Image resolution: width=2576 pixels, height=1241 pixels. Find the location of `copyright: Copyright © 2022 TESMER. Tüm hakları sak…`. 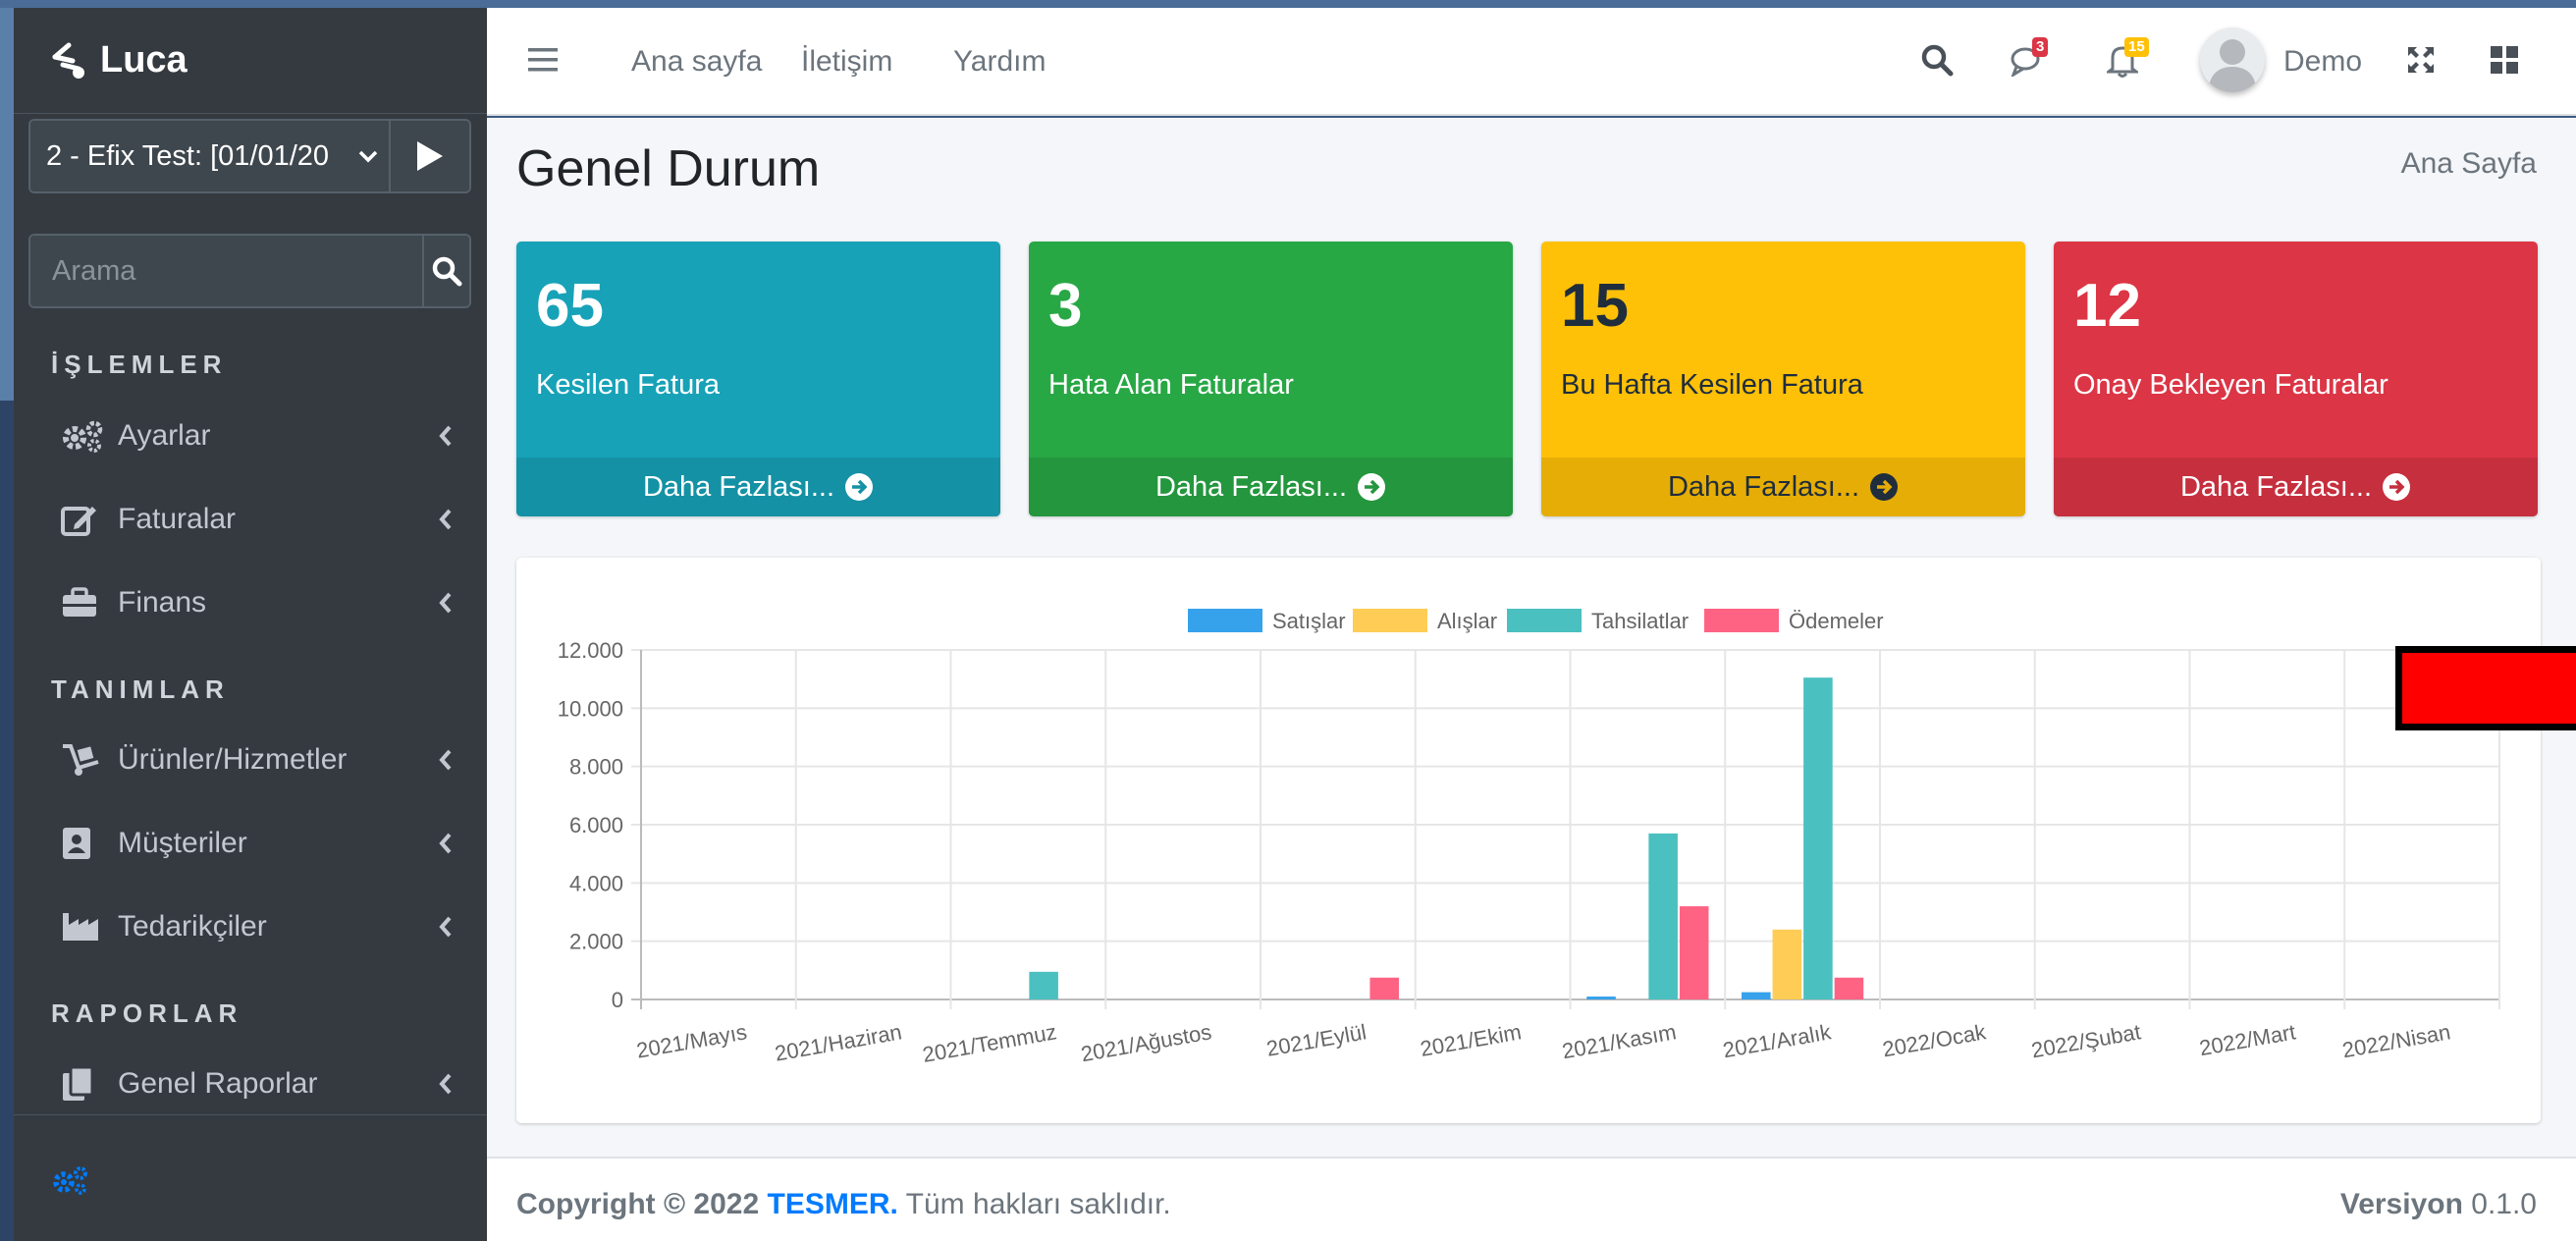

copyright: Copyright © 2022 TESMER. Tüm hakları sak… is located at coordinates (843, 1205).